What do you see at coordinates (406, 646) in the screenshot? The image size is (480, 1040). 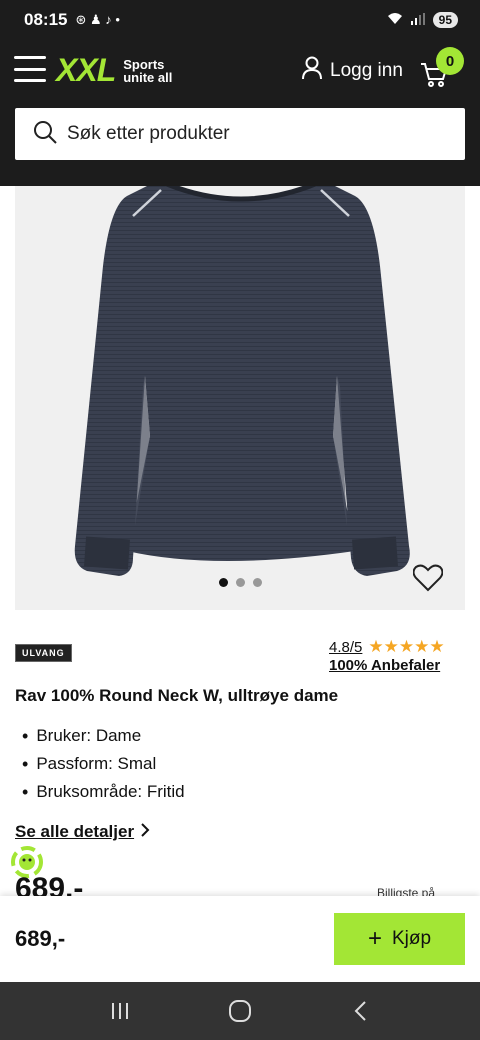 I see `rating-stars: ★★★★★` at bounding box center [406, 646].